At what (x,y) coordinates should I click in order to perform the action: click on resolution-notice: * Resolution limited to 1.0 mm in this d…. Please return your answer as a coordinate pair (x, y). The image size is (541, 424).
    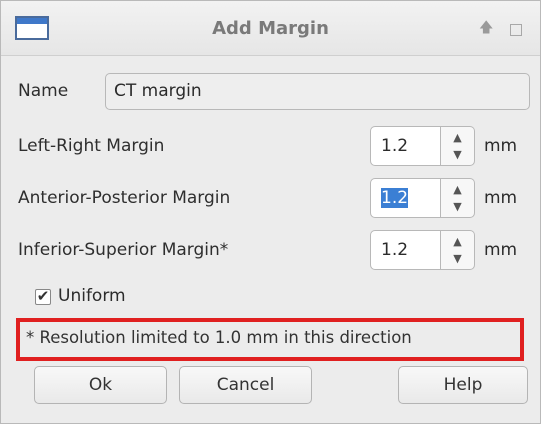
    Looking at the image, I should click on (270, 339).